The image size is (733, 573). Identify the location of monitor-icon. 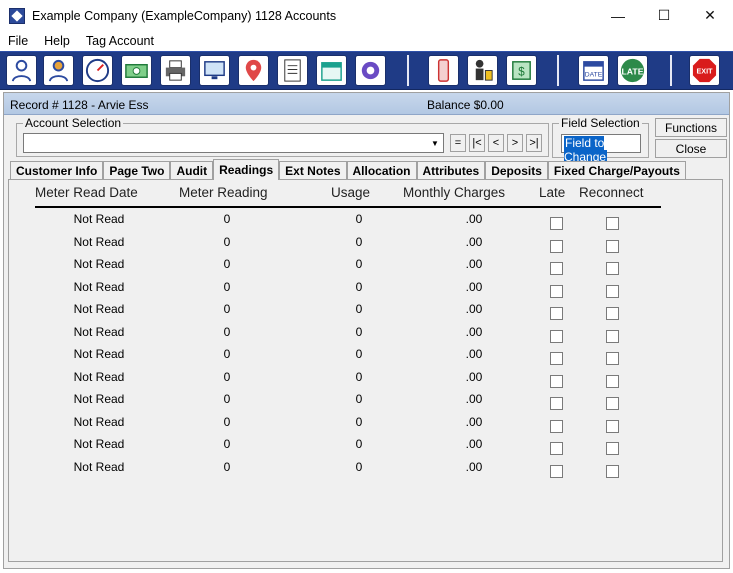
(214, 70).